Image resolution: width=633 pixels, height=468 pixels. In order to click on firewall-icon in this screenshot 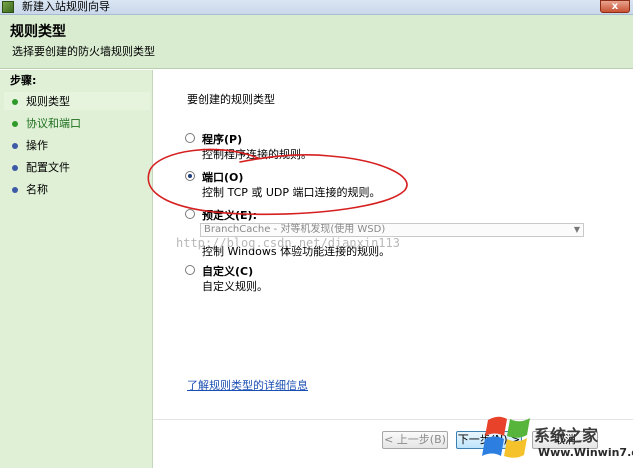, I will do `click(8, 7)`.